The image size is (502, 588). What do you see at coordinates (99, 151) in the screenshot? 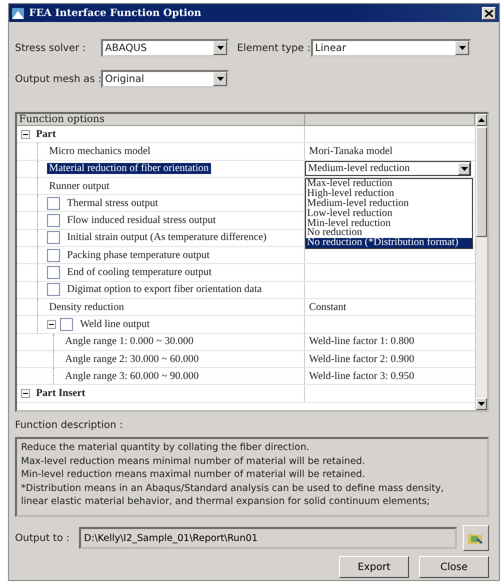
I see `option-label: Micro mechanics model` at bounding box center [99, 151].